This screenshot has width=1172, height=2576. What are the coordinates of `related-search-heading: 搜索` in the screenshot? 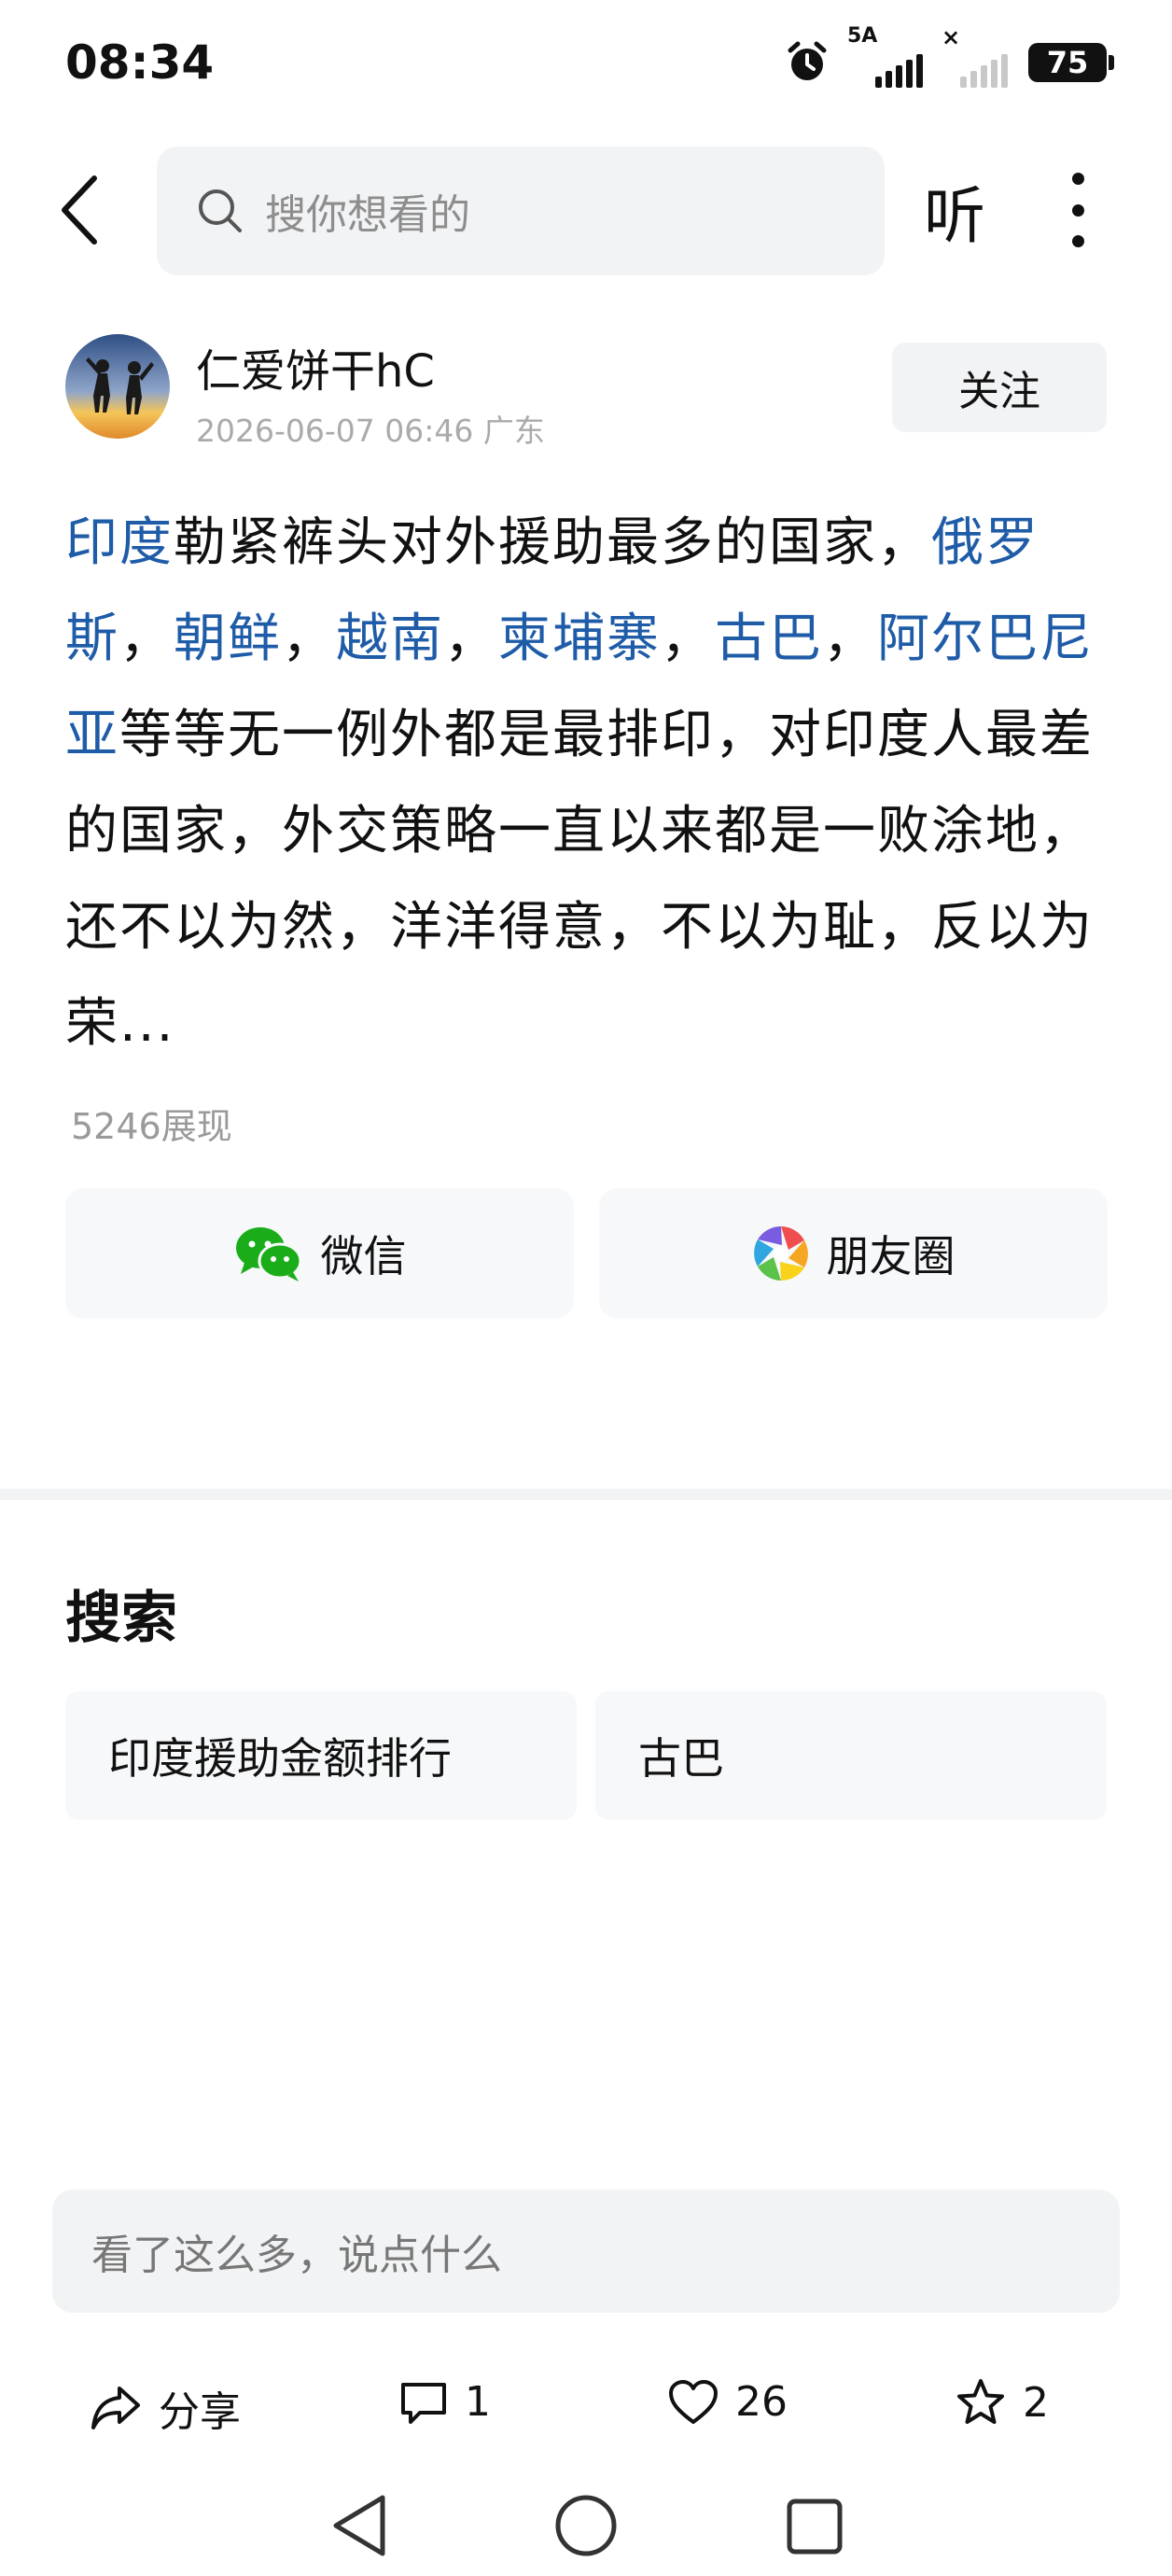 It's located at (121, 1618).